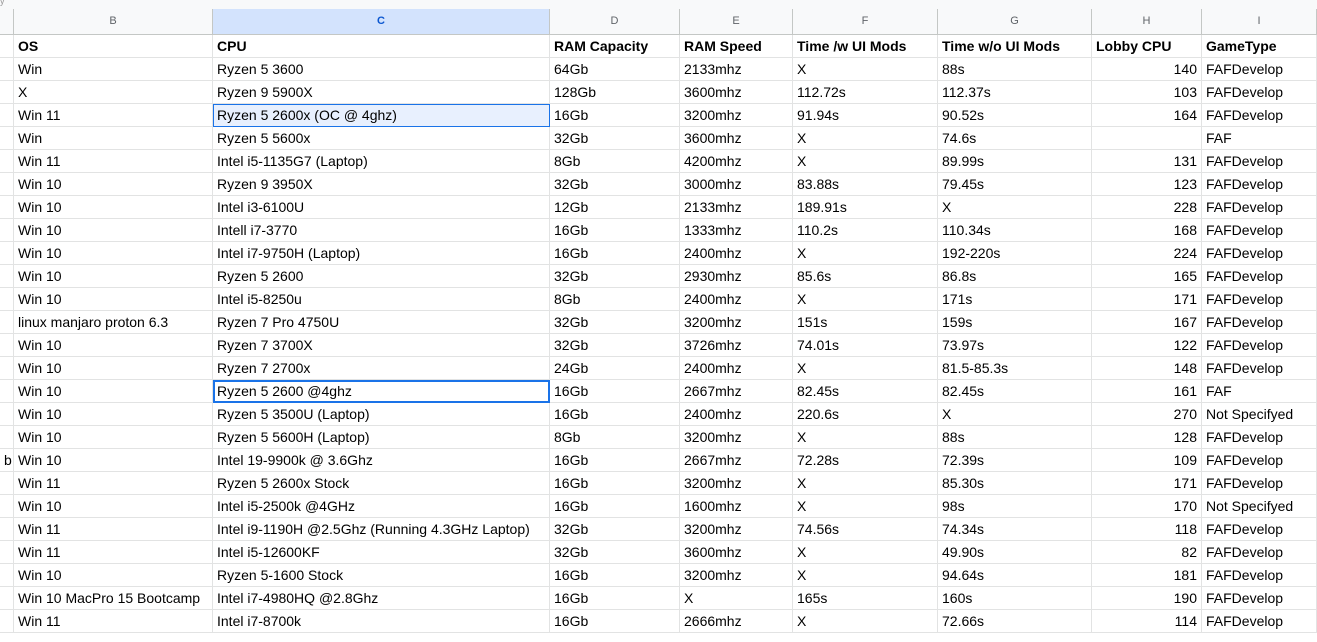 Image resolution: width=1317 pixels, height=642 pixels. What do you see at coordinates (1015, 184) in the screenshot?
I see `table-cell: 79.45s` at bounding box center [1015, 184].